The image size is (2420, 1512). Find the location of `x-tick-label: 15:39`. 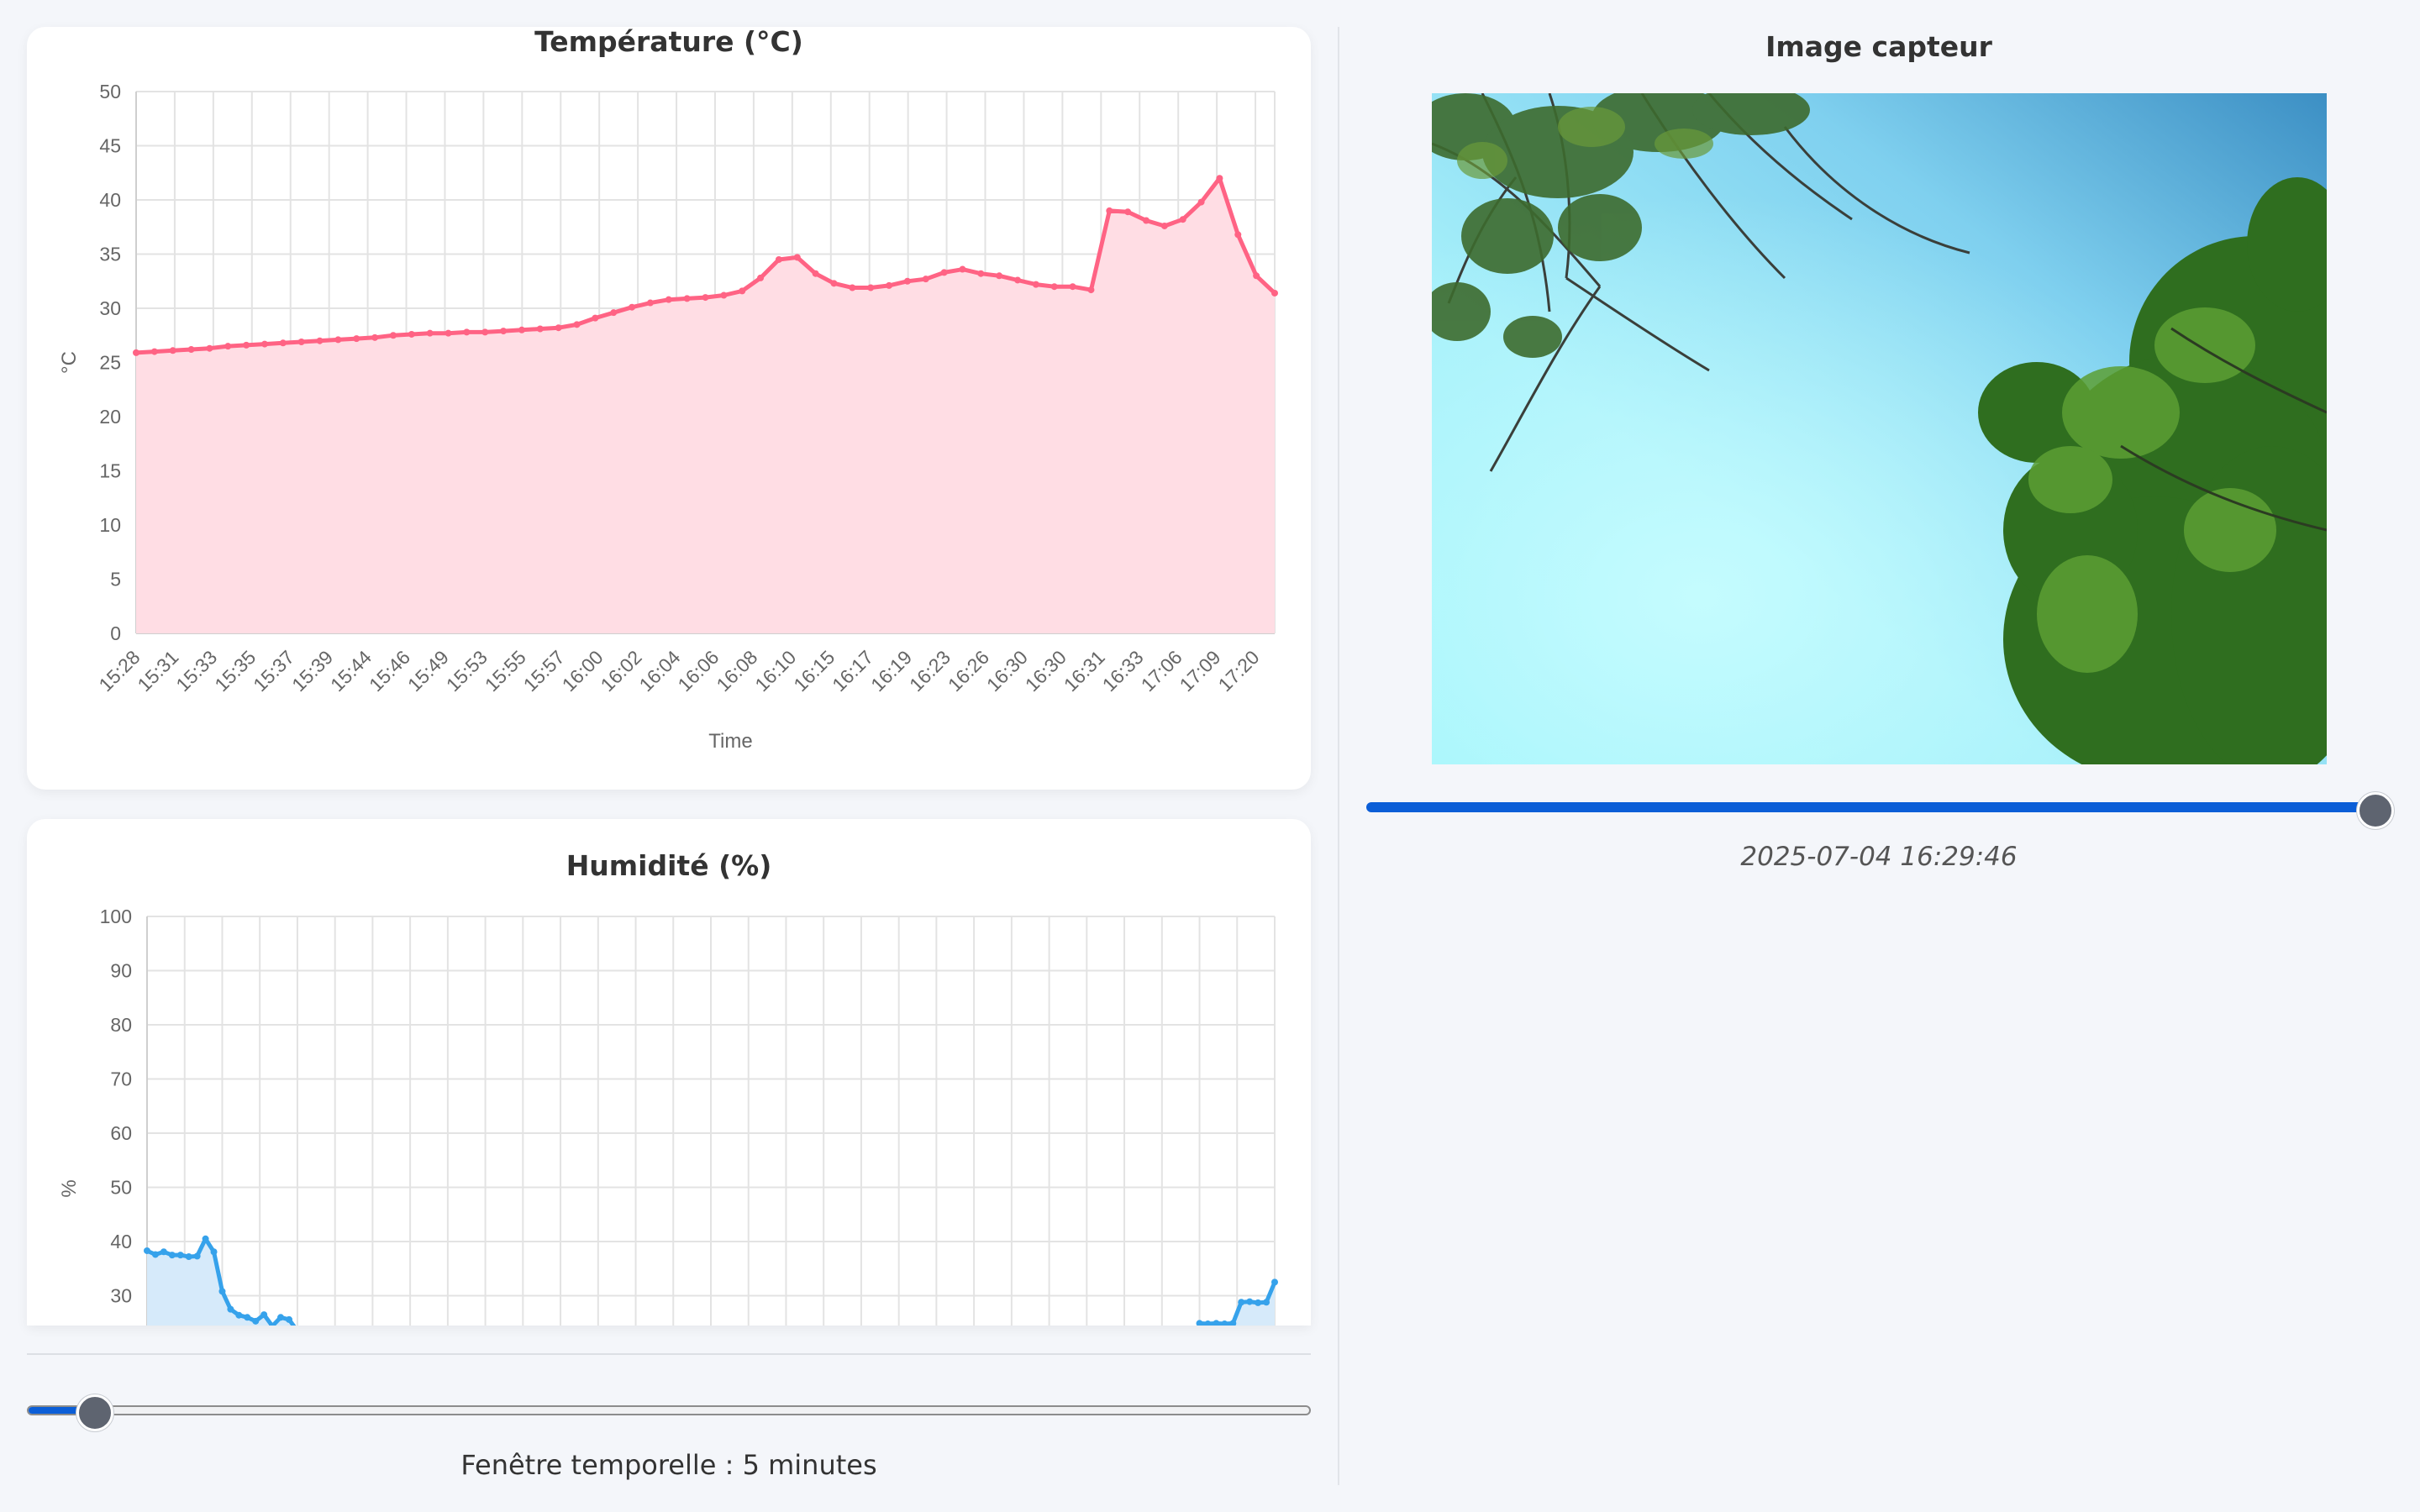

x-tick-label: 15:39 is located at coordinates (312, 671).